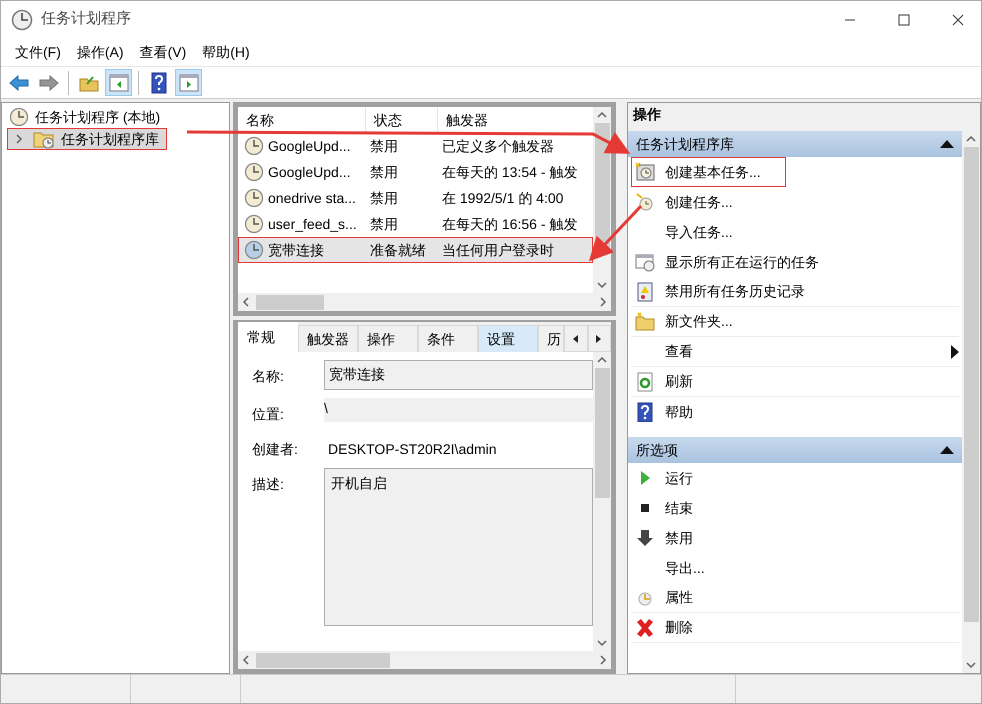 This screenshot has height=704, width=982. I want to click on log-icon, so click(645, 292).